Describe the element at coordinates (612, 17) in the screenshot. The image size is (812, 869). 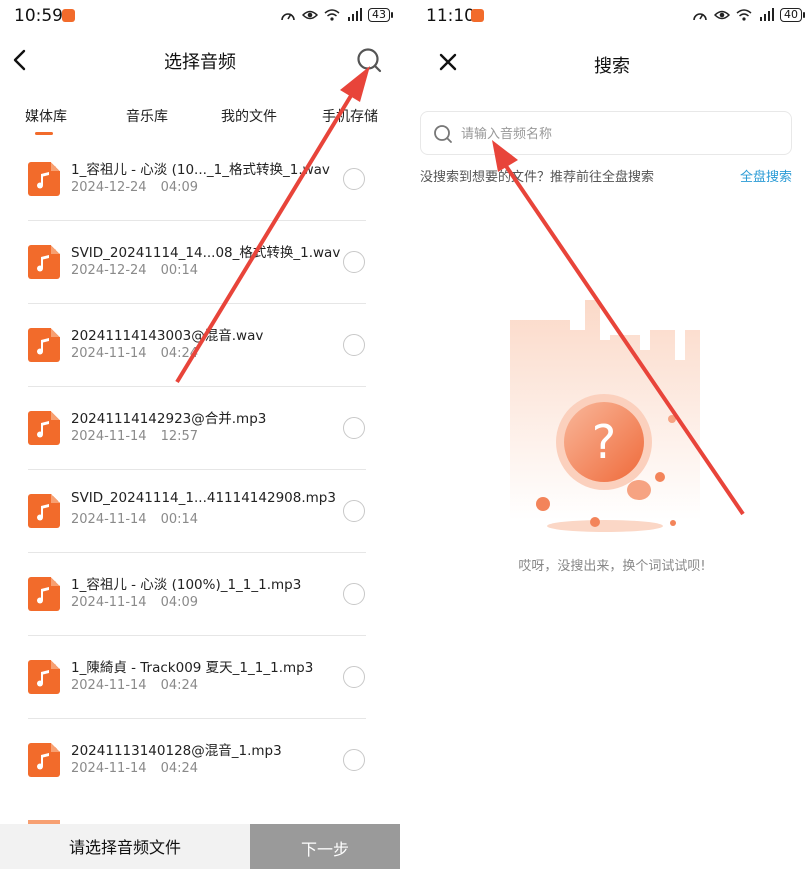
I see `status-bar: 11:10 40` at that location.